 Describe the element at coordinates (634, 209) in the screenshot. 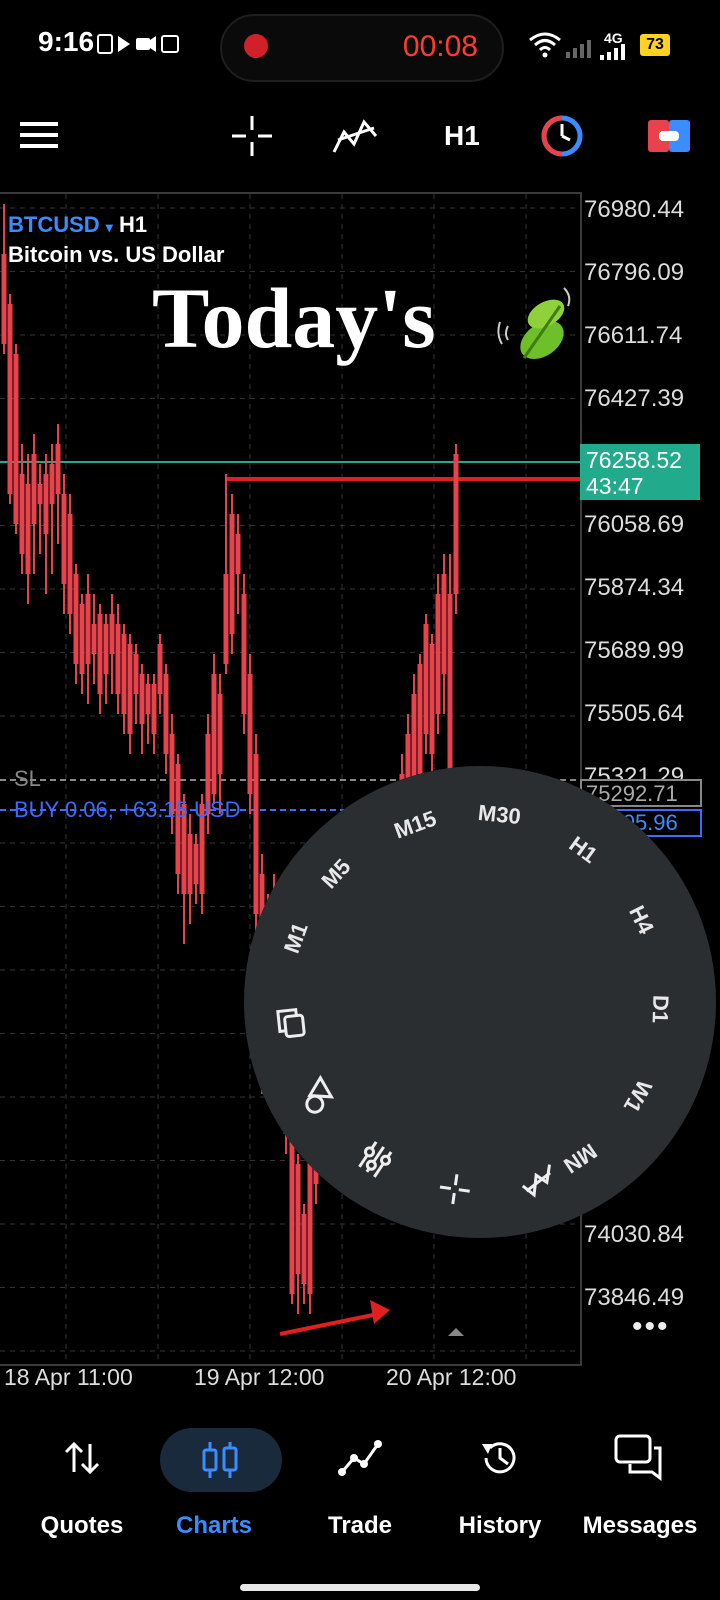

I see `price-label: 76980.44` at that location.